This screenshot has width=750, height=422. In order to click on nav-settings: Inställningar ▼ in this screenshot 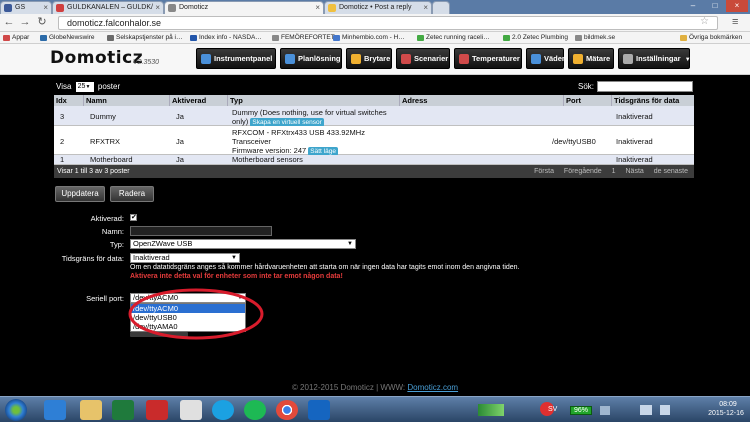, I will do `click(654, 58)`.